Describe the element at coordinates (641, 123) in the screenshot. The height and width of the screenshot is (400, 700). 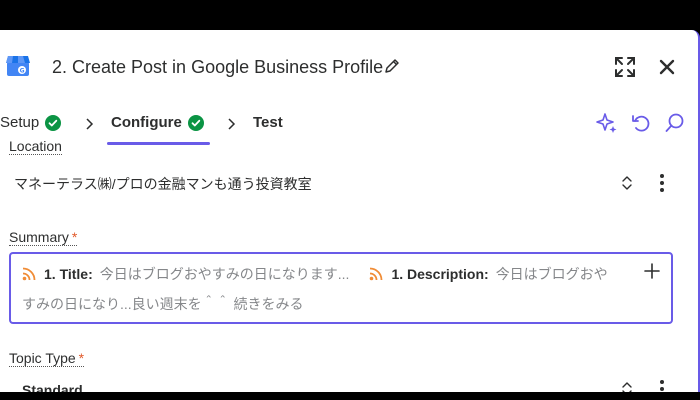
I see `undo-icon` at that location.